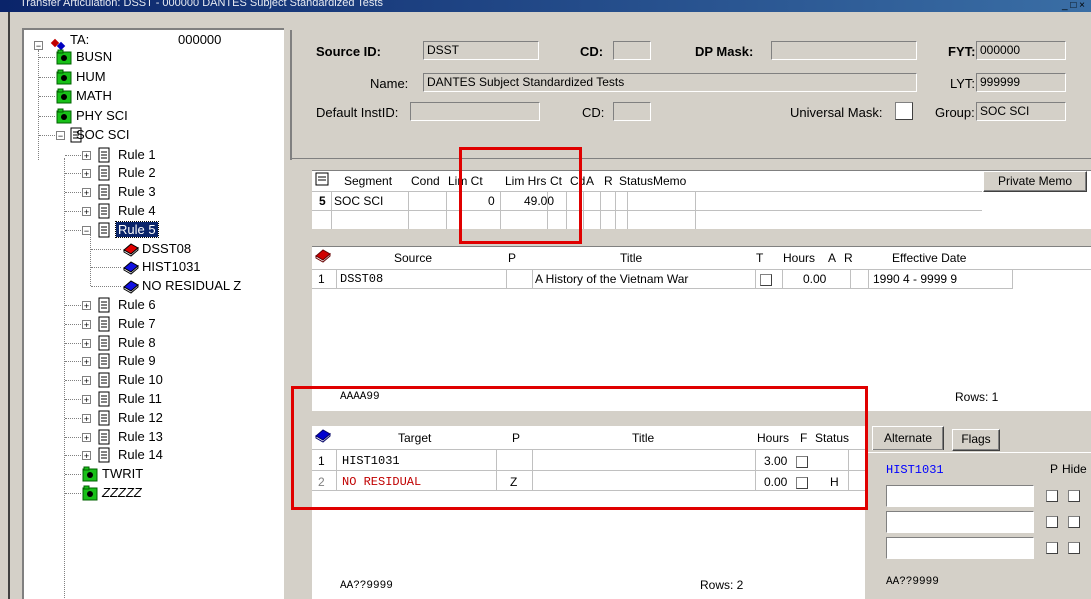 The image size is (1091, 599). I want to click on tree-node-soc-sci: SOC SCI, so click(102, 134).